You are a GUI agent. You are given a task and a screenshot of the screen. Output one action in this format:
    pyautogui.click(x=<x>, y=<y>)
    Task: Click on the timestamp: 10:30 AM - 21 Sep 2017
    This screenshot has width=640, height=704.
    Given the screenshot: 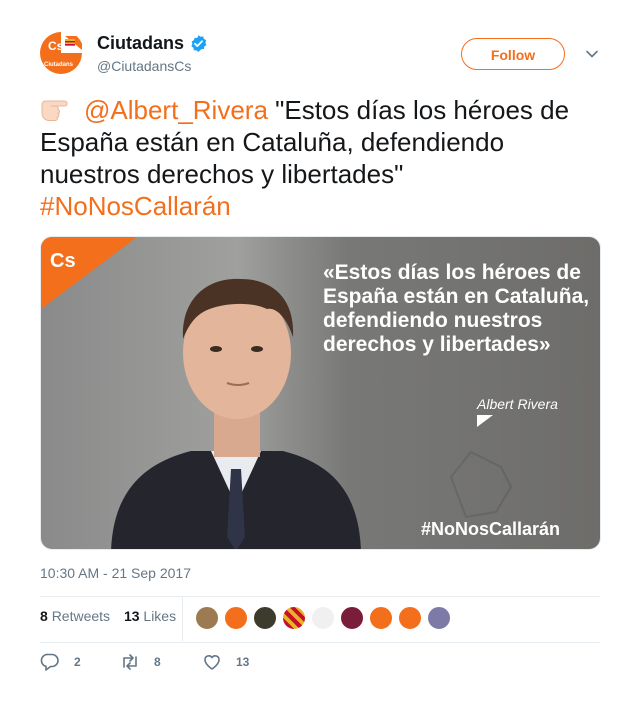 What is the action you would take?
    pyautogui.click(x=115, y=573)
    